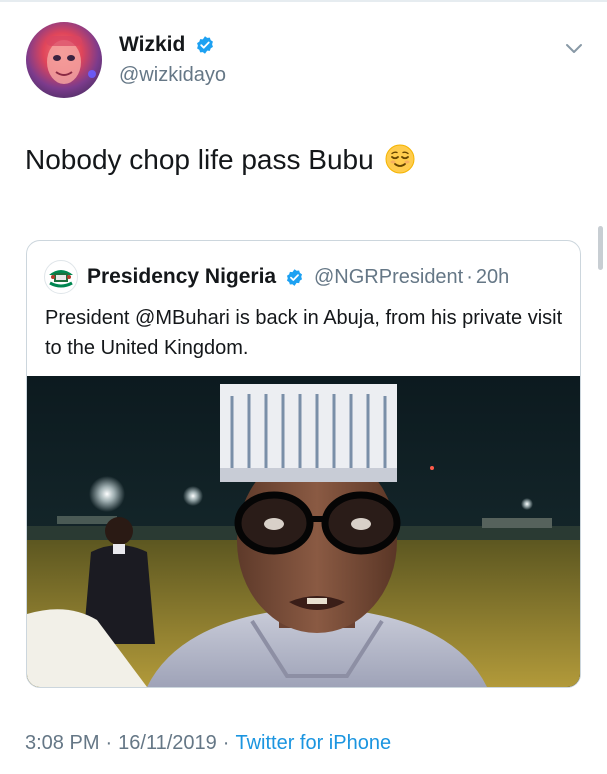 The height and width of the screenshot is (774, 607). I want to click on author-name: Wizkid, so click(152, 45).